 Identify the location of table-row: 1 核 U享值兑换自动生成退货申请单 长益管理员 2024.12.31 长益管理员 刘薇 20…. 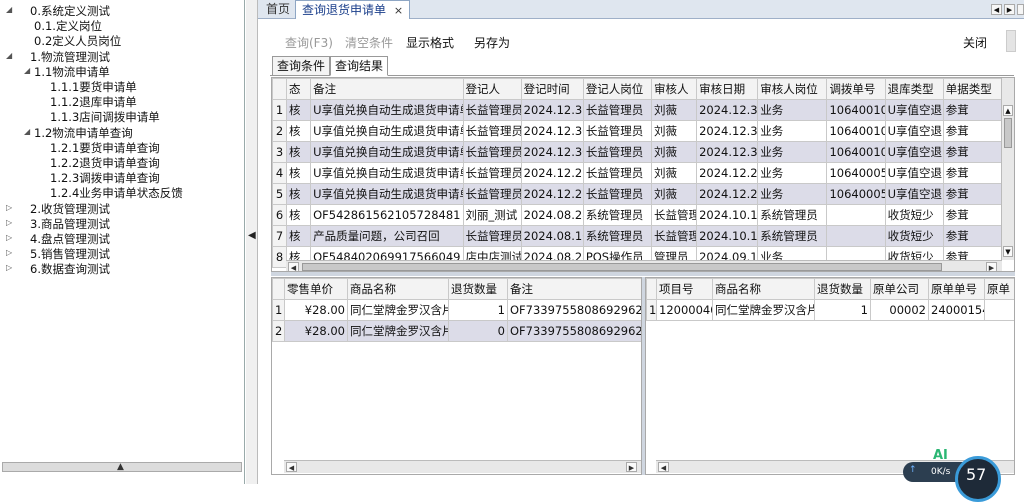
(637, 110).